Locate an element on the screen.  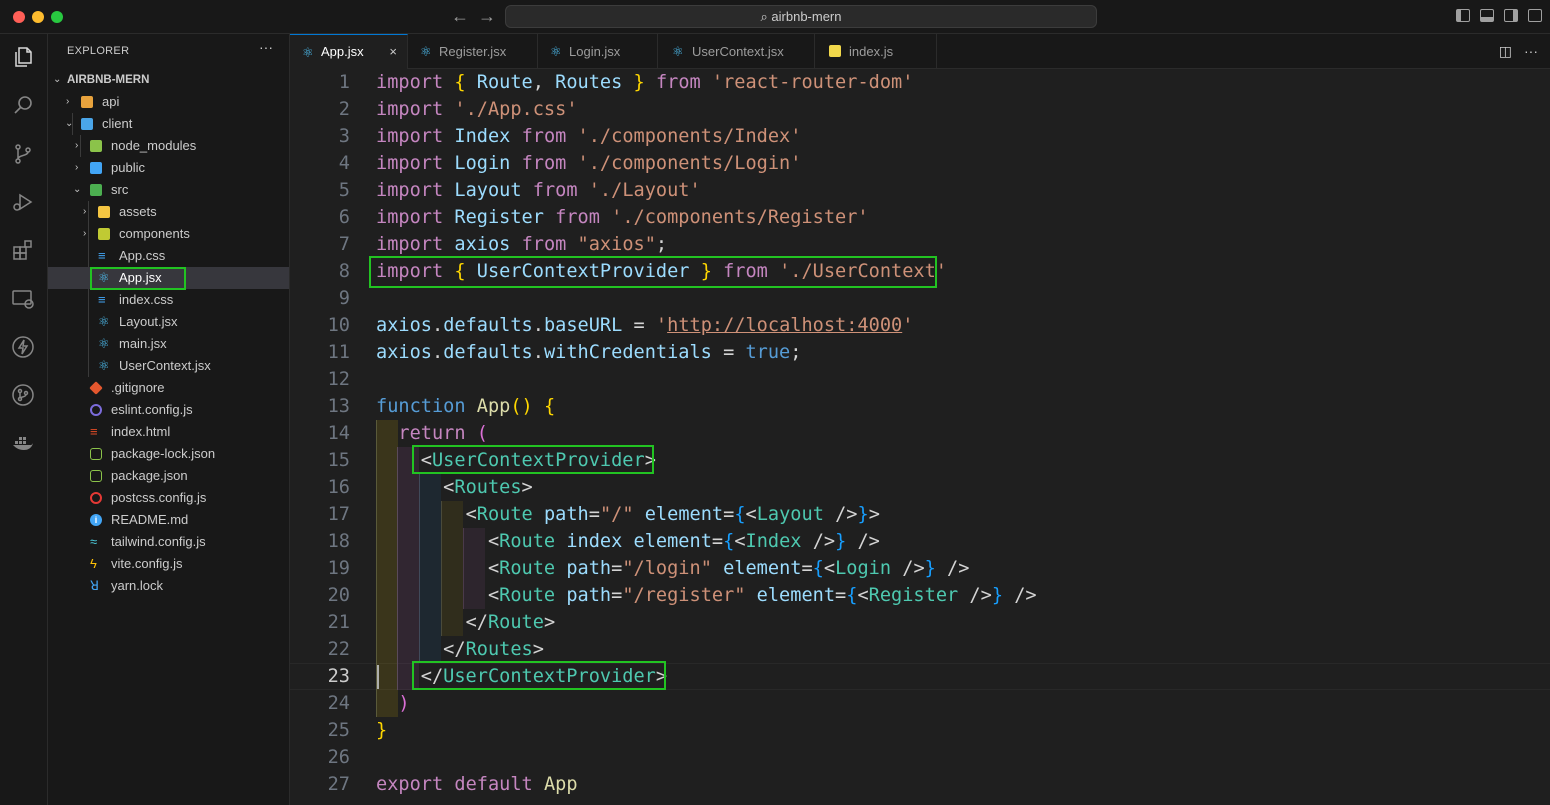
git-file-icon is located at coordinates (96, 388).